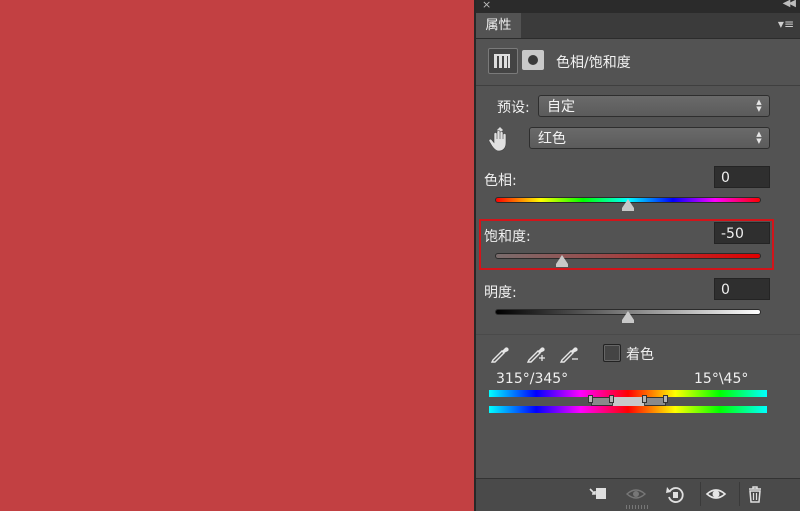  What do you see at coordinates (500, 353) in the screenshot?
I see `eyedropper-icon` at bounding box center [500, 353].